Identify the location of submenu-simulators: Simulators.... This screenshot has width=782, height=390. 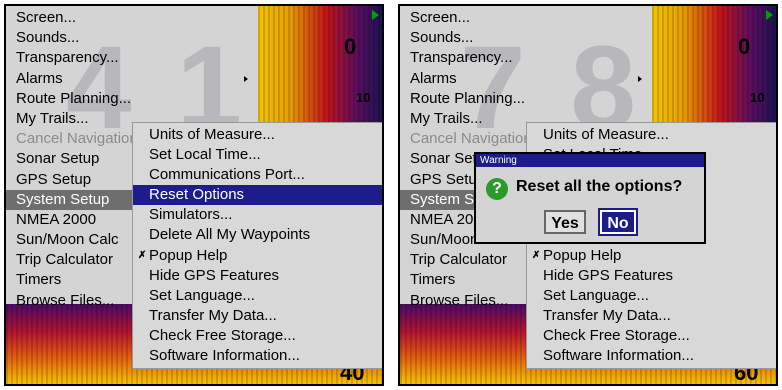
(257, 215).